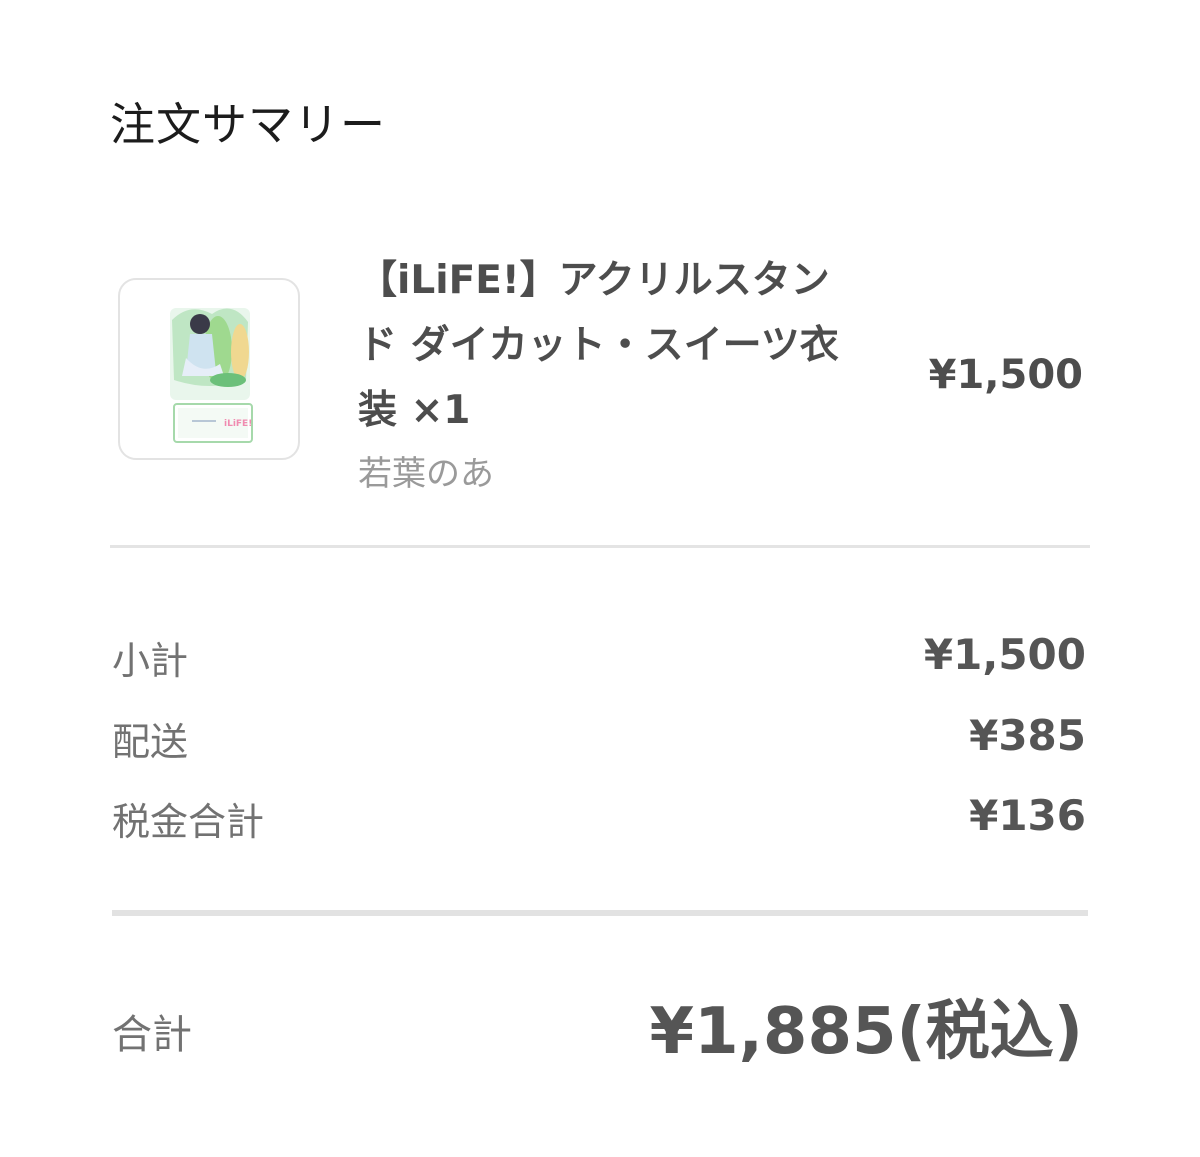 The image size is (1200, 1157). What do you see at coordinates (1027, 815) in the screenshot?
I see `cost-value: ¥136` at bounding box center [1027, 815].